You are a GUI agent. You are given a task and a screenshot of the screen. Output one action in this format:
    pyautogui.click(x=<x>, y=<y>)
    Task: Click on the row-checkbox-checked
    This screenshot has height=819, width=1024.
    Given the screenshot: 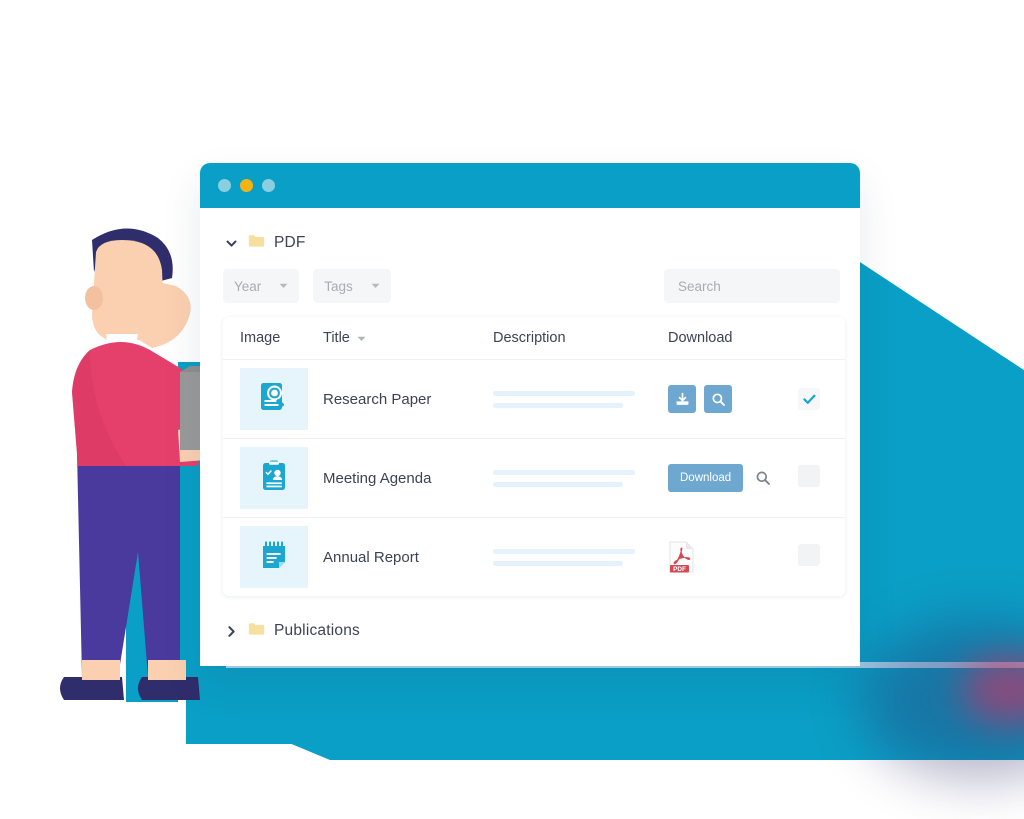 What is the action you would take?
    pyautogui.click(x=809, y=399)
    